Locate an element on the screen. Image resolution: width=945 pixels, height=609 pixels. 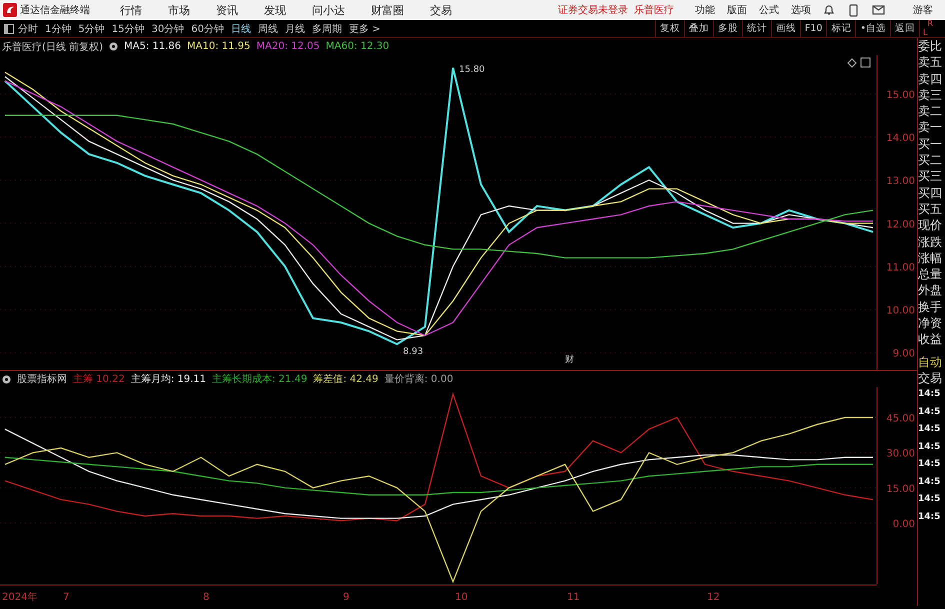
menu-item: 公式 is located at coordinates (769, 10).